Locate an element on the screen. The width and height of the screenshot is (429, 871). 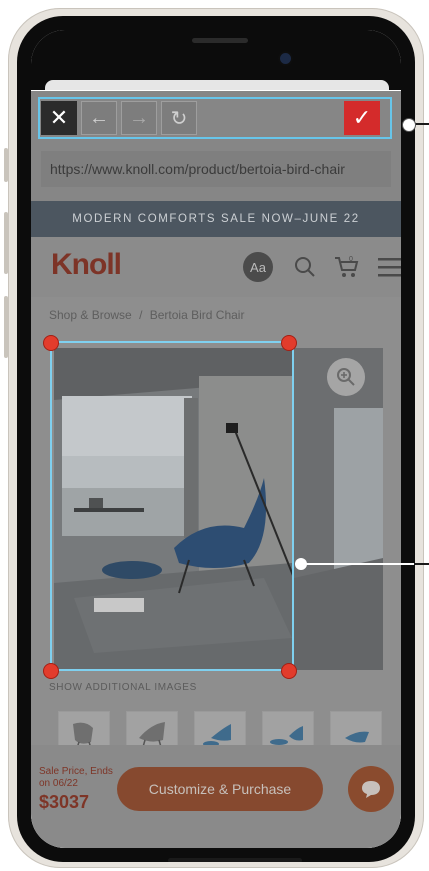
volume-up-button is located at coordinates (6, 243).